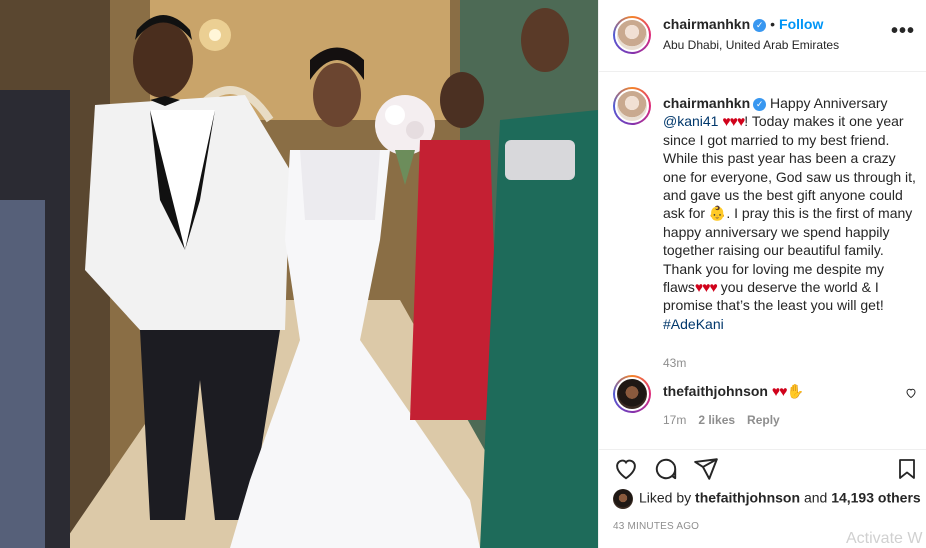 The image size is (926, 548). Describe the element at coordinates (623, 499) in the screenshot. I see `liker-avatar` at that location.